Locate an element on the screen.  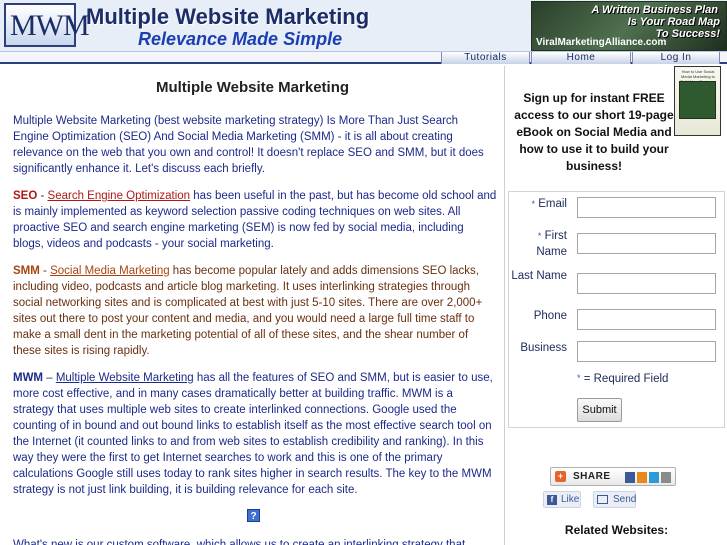
banner-line-2: Is Your Road Map is located at coordinates (673, 22).